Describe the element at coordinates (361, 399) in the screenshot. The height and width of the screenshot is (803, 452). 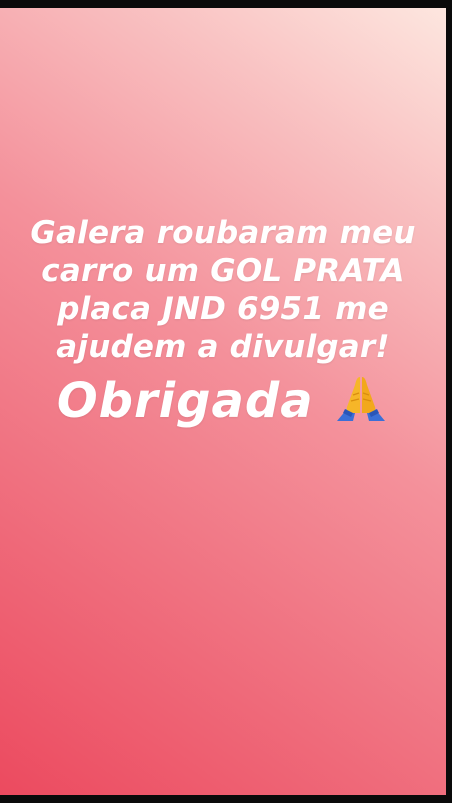
I see `folded-hands-icon` at that location.